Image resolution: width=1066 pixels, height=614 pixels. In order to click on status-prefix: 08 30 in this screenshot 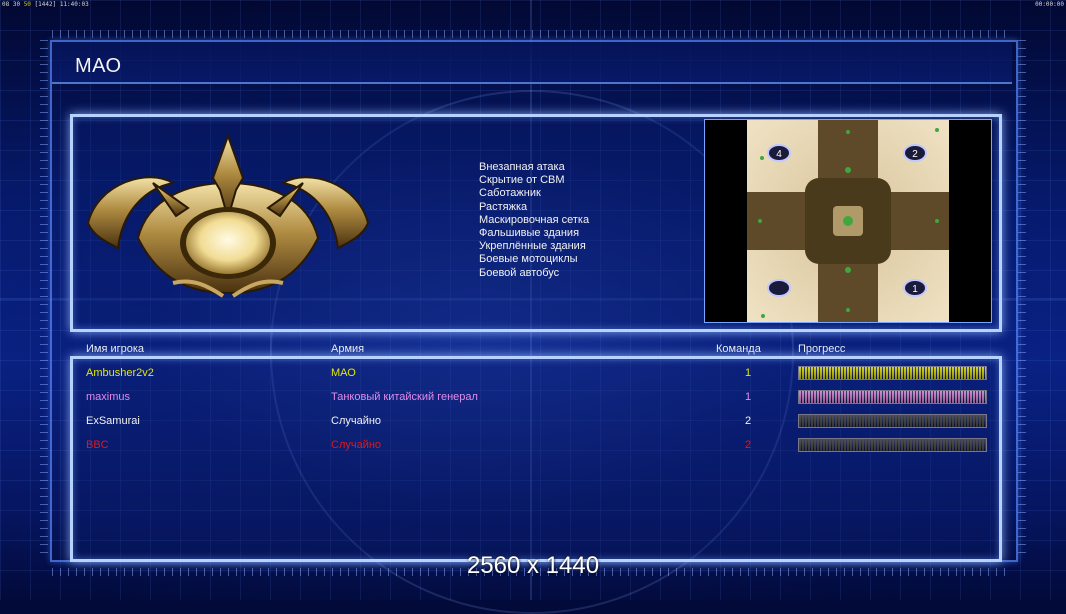, I will do `click(11, 4)`.